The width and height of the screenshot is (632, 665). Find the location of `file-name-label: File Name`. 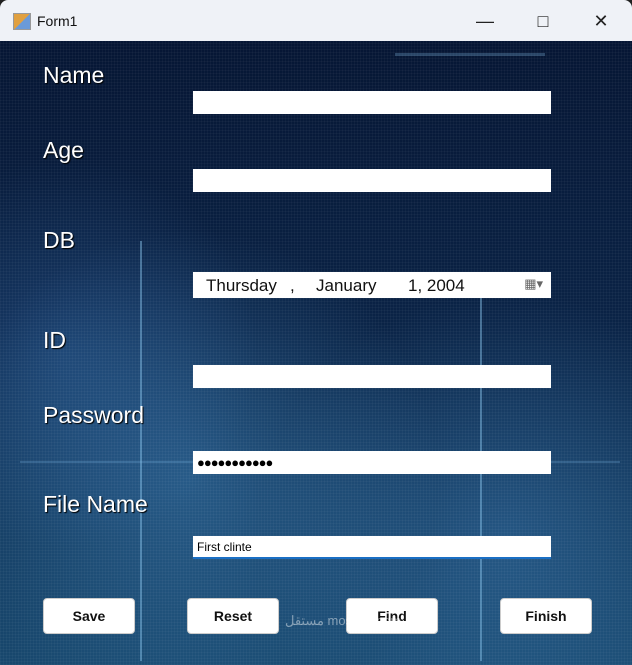

file-name-label: File Name is located at coordinates (95, 504).